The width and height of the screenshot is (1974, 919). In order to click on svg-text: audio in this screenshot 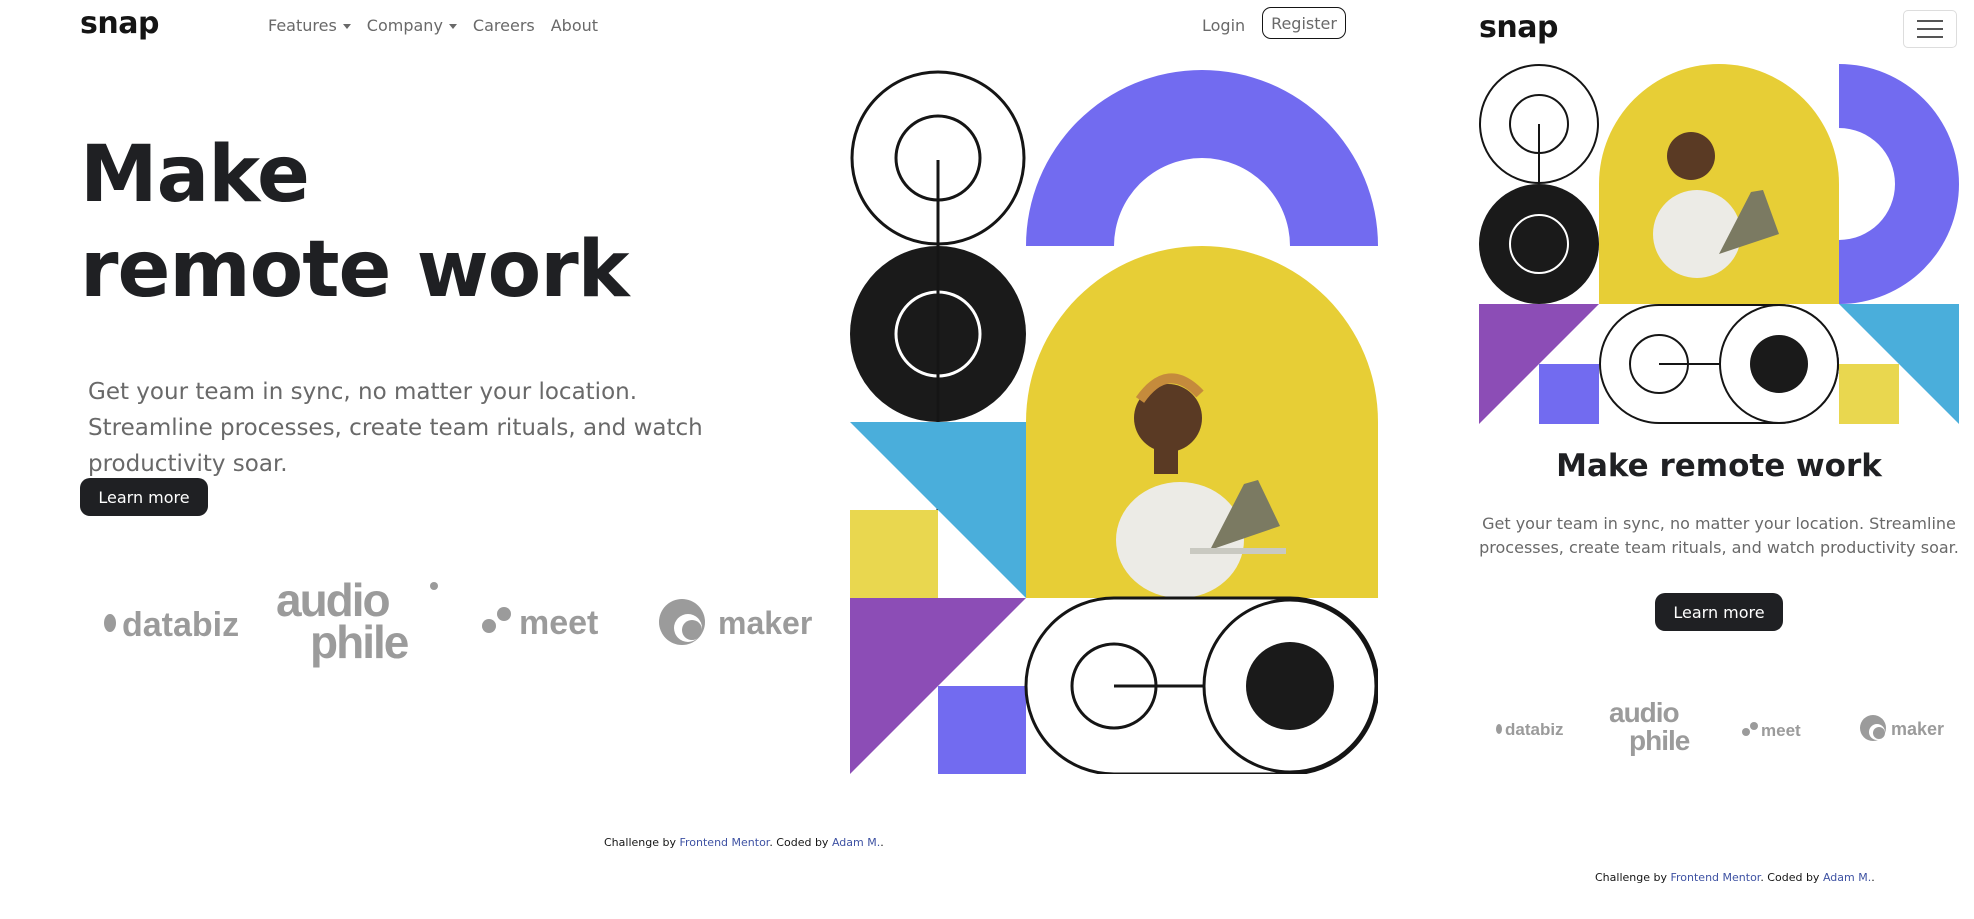, I will do `click(1644, 712)`.